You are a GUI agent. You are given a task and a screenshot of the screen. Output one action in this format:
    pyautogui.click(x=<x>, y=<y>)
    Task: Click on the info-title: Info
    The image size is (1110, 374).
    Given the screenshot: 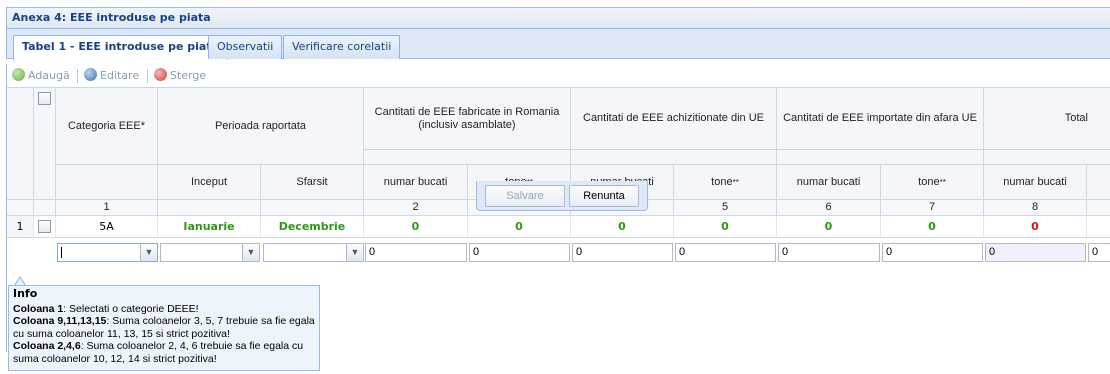 What is the action you would take?
    pyautogui.click(x=25, y=293)
    